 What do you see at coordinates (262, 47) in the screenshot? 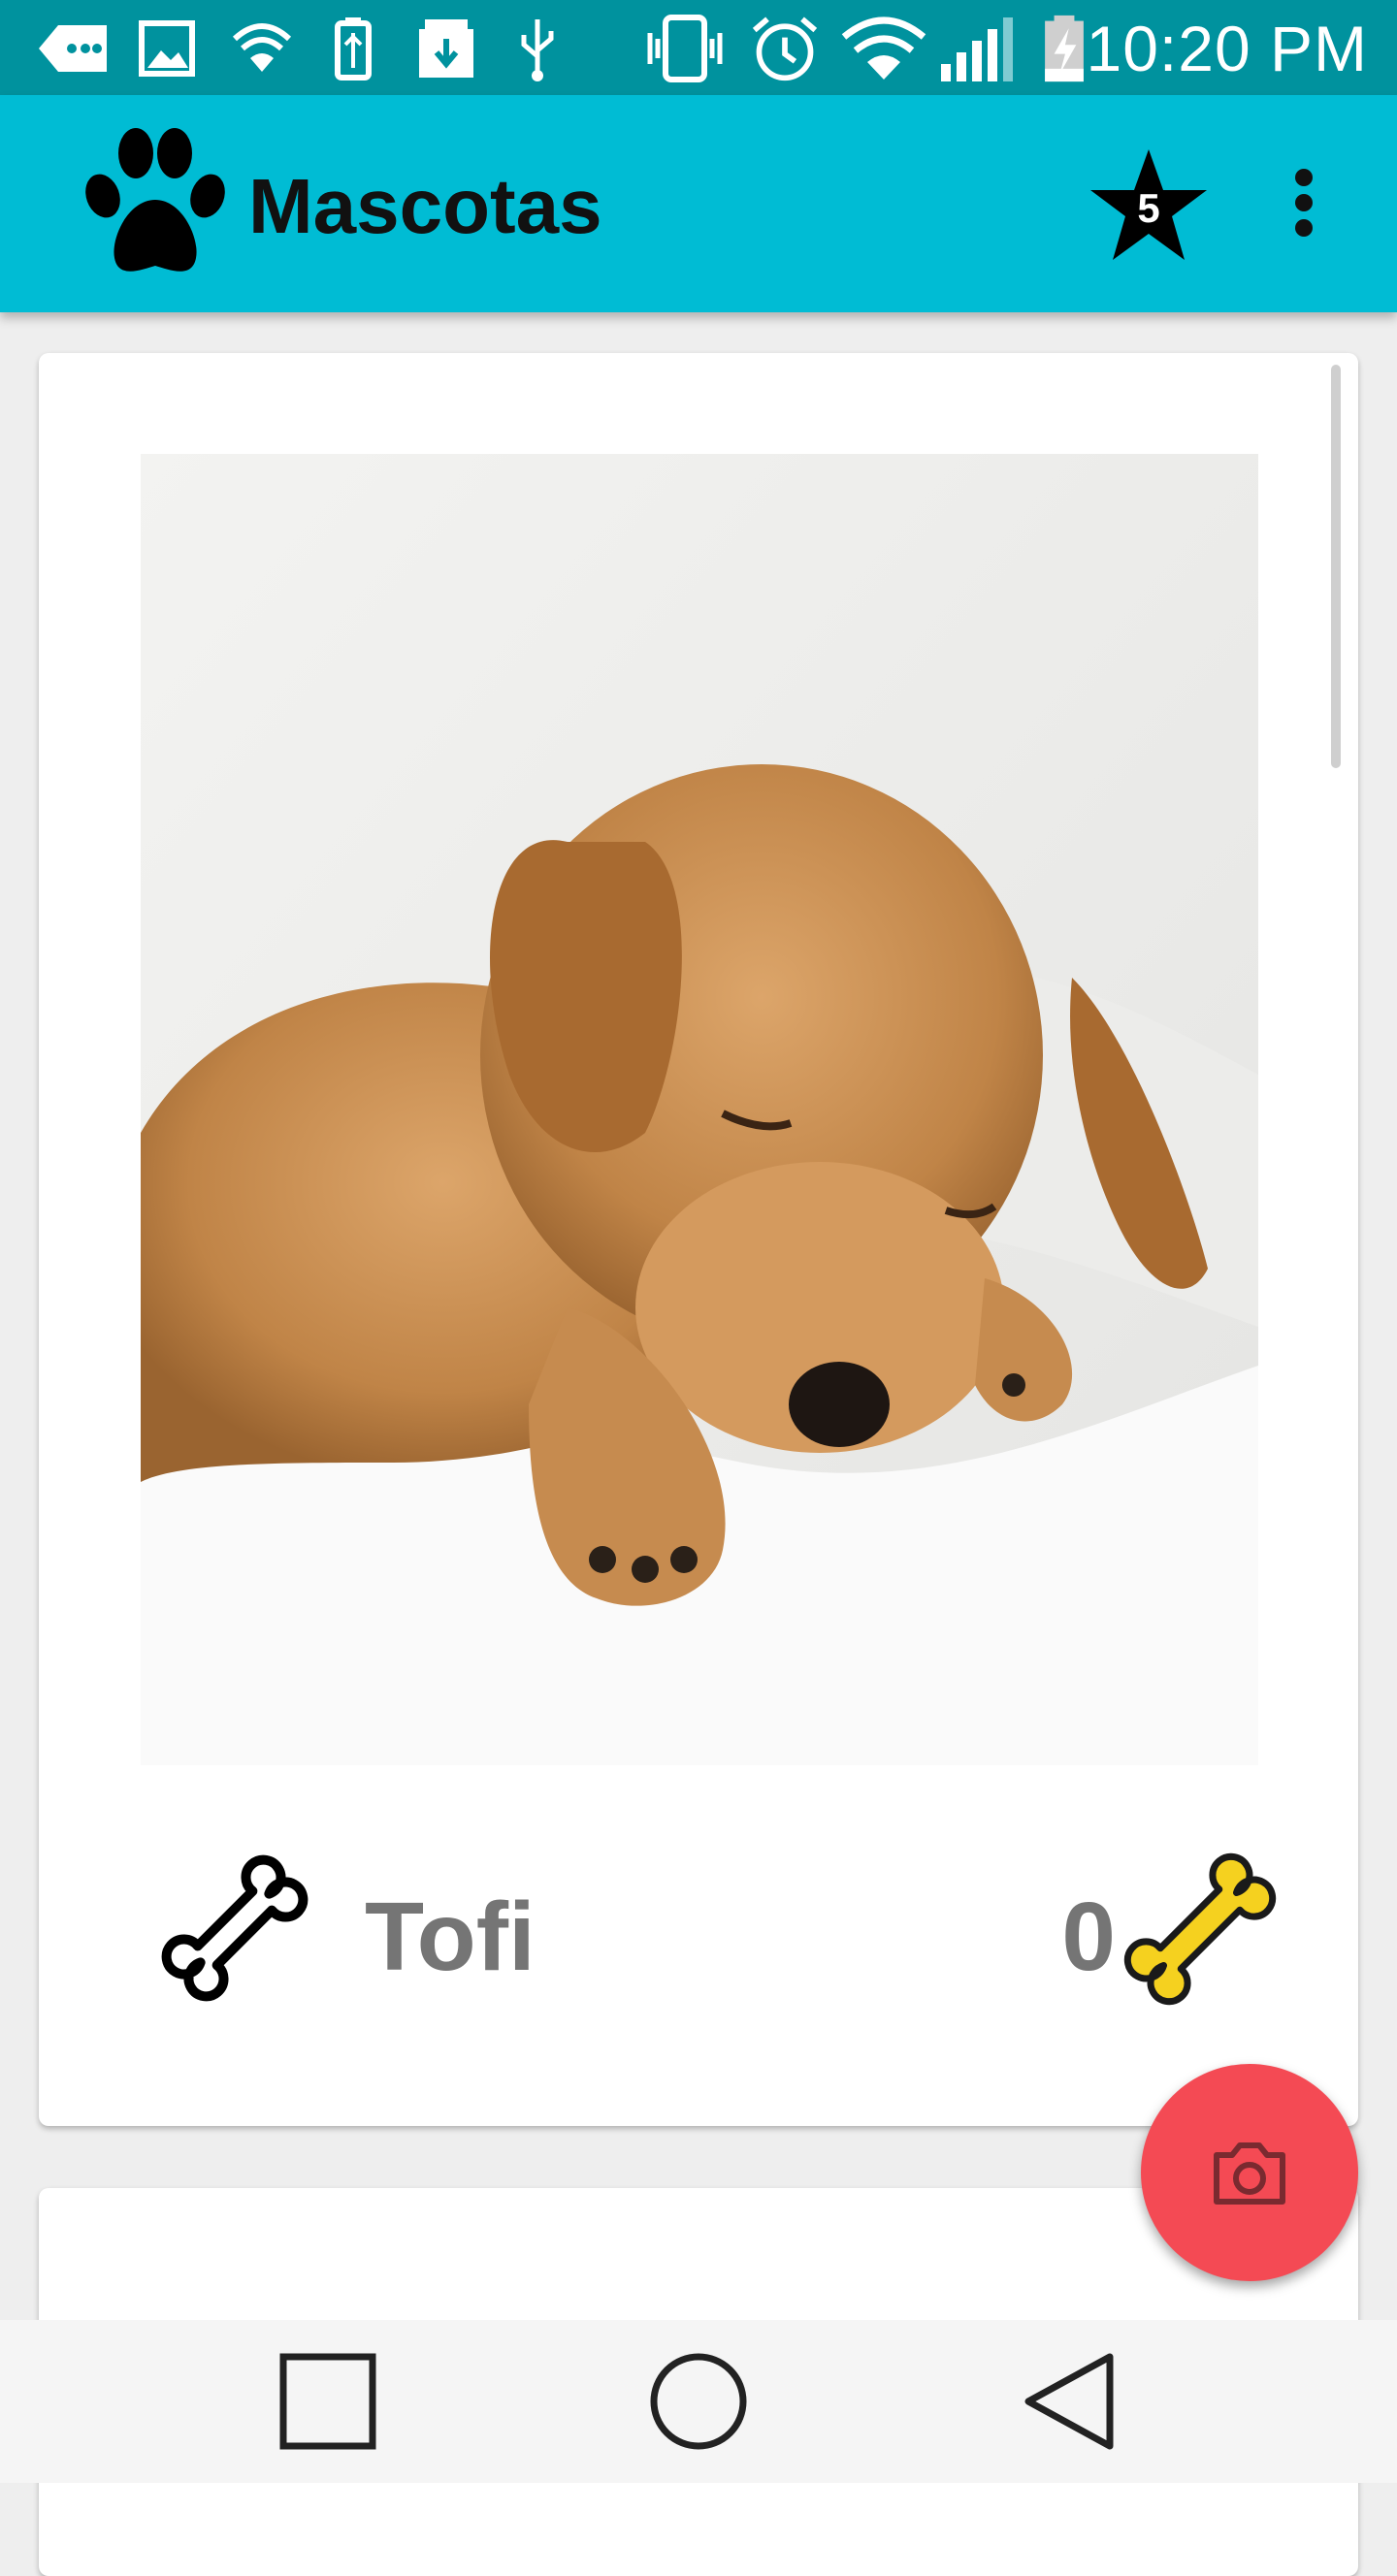
I see `wifi-secure-icon` at bounding box center [262, 47].